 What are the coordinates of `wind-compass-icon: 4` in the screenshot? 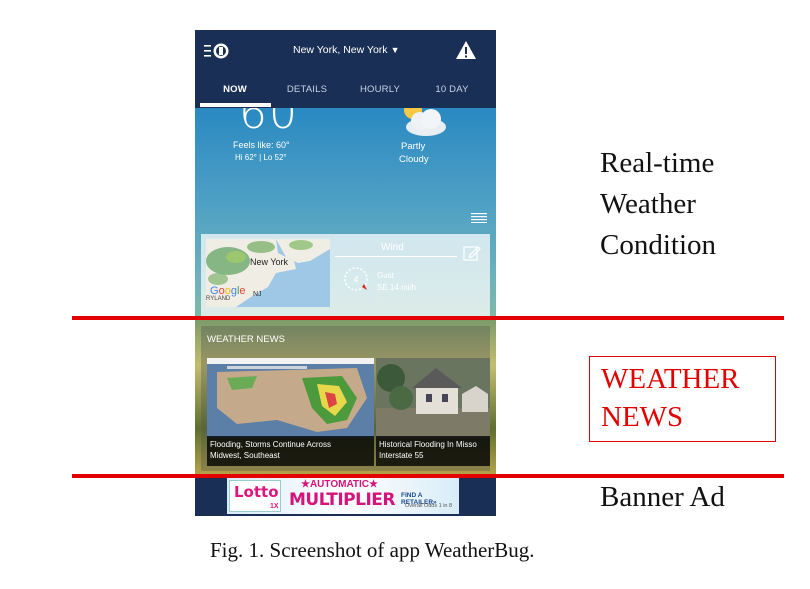 It's located at (356, 279).